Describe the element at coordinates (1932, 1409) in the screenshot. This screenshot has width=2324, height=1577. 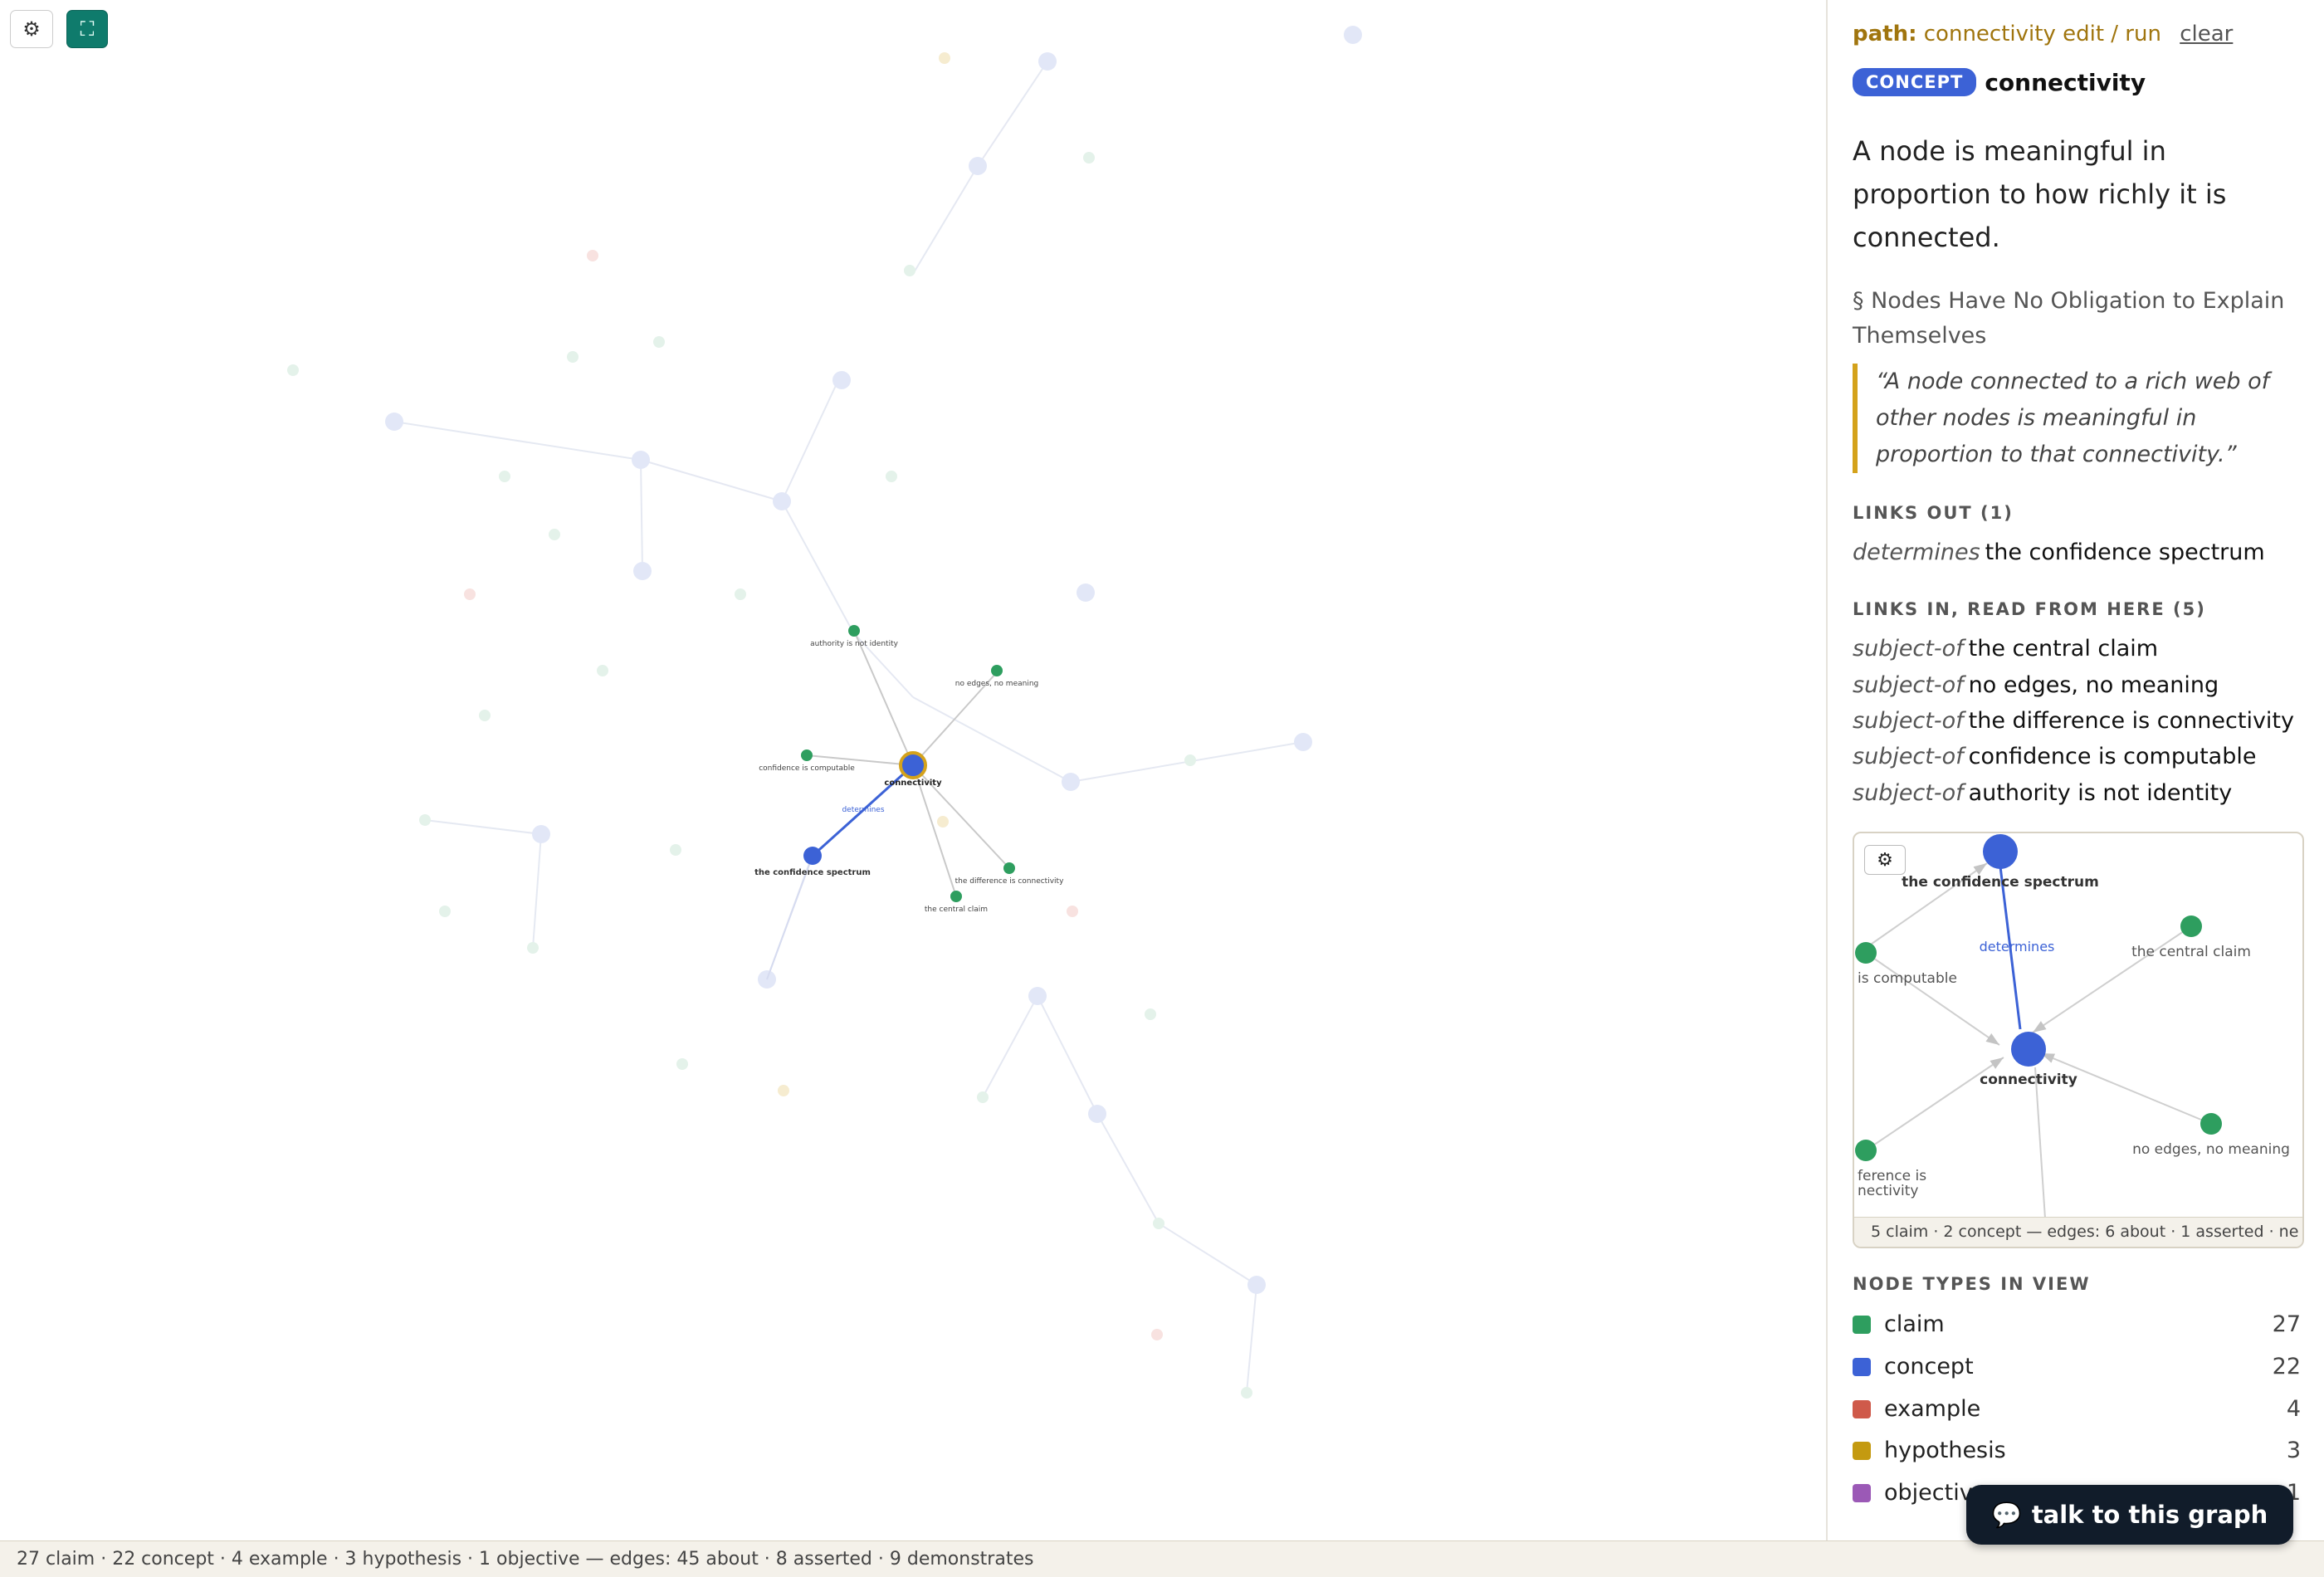
I see `type-name: example` at that location.